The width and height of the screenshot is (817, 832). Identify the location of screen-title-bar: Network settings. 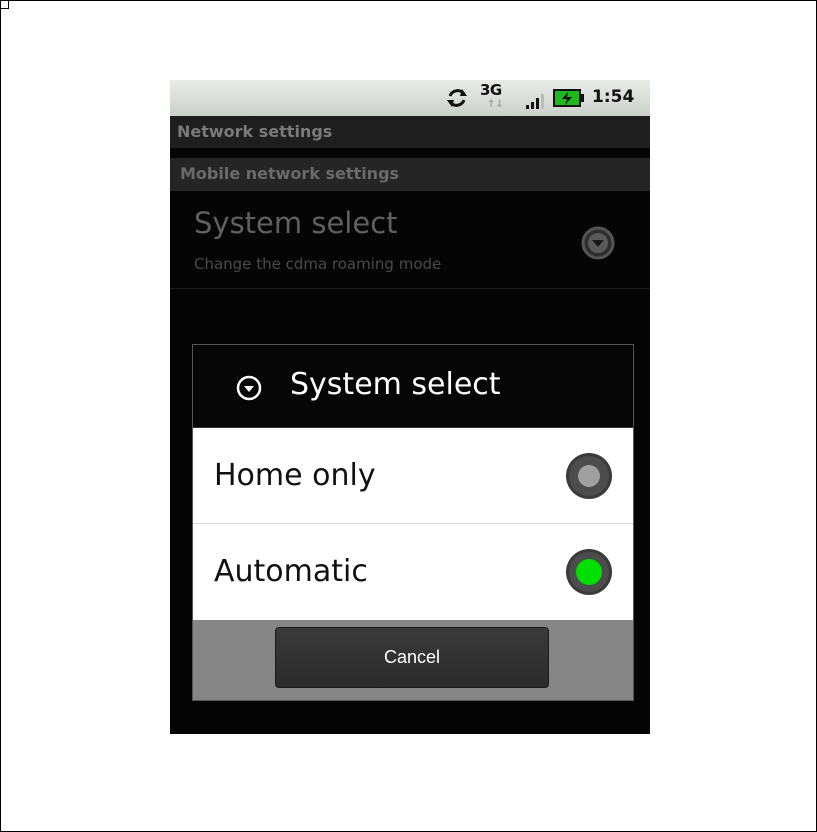
(410, 132).